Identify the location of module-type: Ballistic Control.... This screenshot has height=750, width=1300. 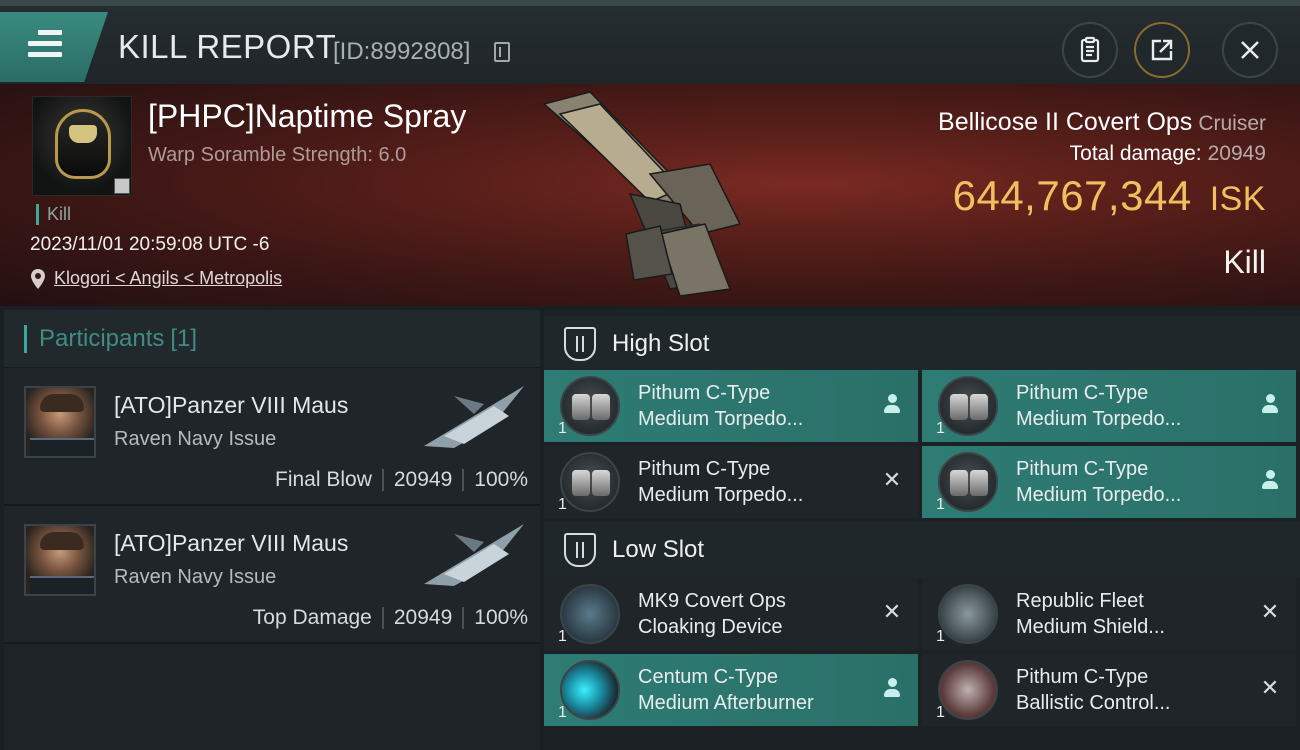
(1093, 703).